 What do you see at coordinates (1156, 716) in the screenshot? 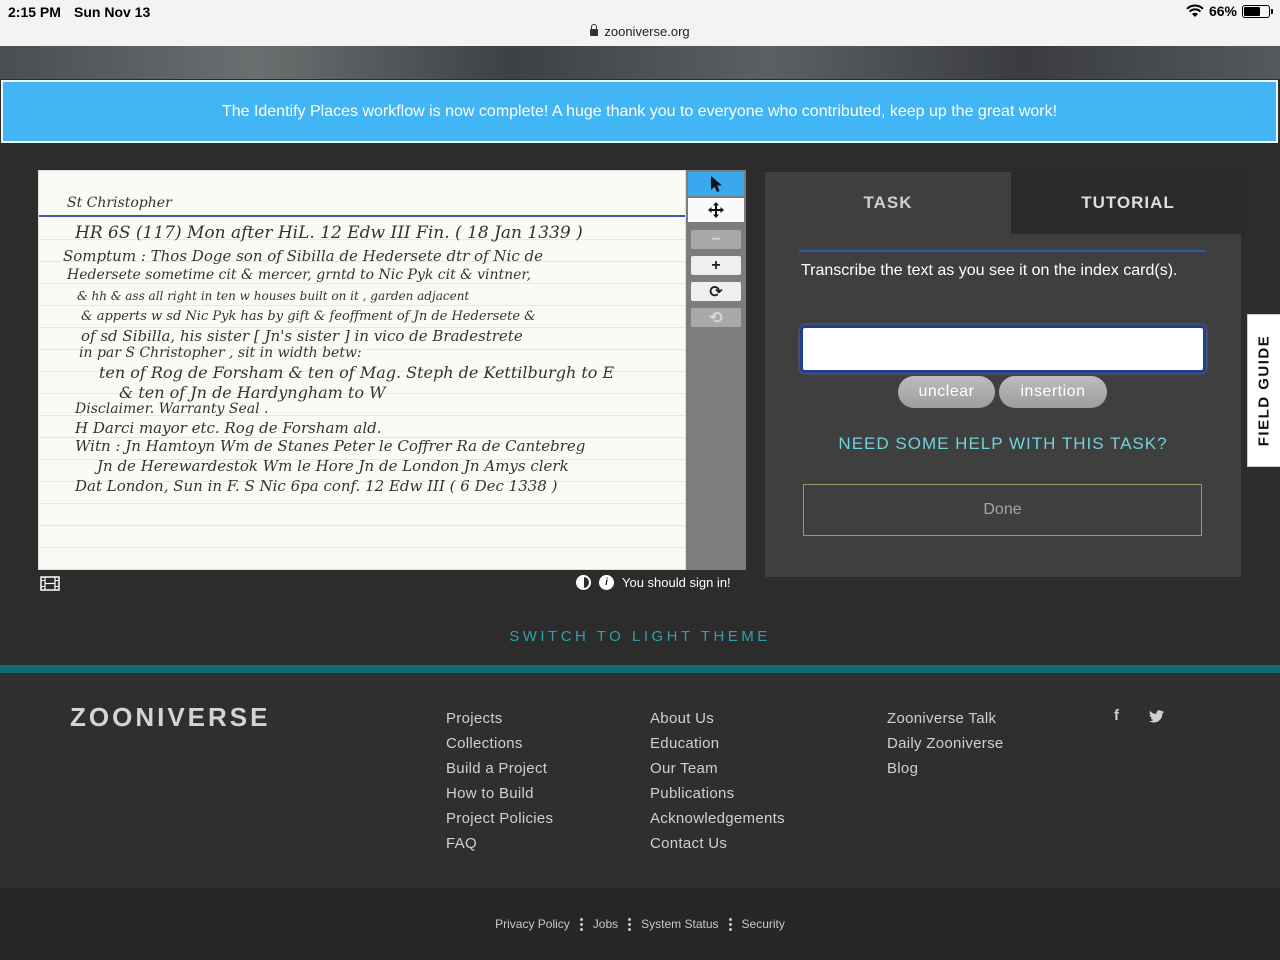
I see `twitter-icon` at bounding box center [1156, 716].